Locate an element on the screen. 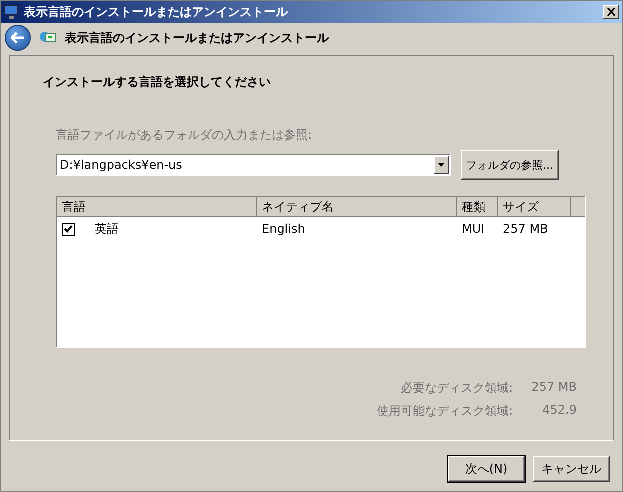 This screenshot has width=623, height=492. table-cell: MUI is located at coordinates (473, 229).